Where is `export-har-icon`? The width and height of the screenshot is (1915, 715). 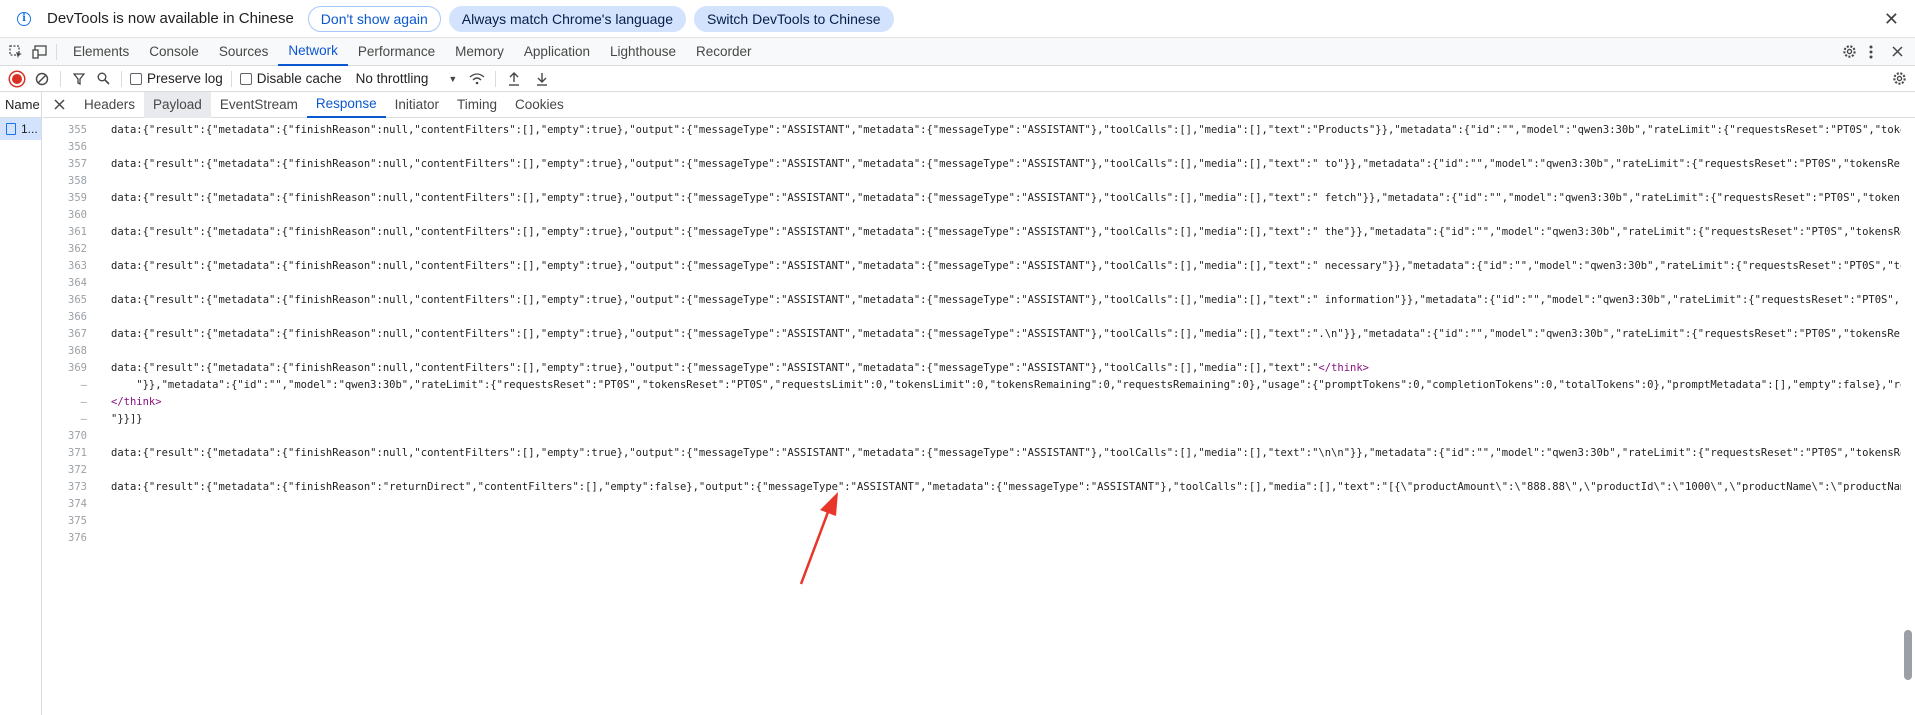
export-har-icon is located at coordinates (542, 79).